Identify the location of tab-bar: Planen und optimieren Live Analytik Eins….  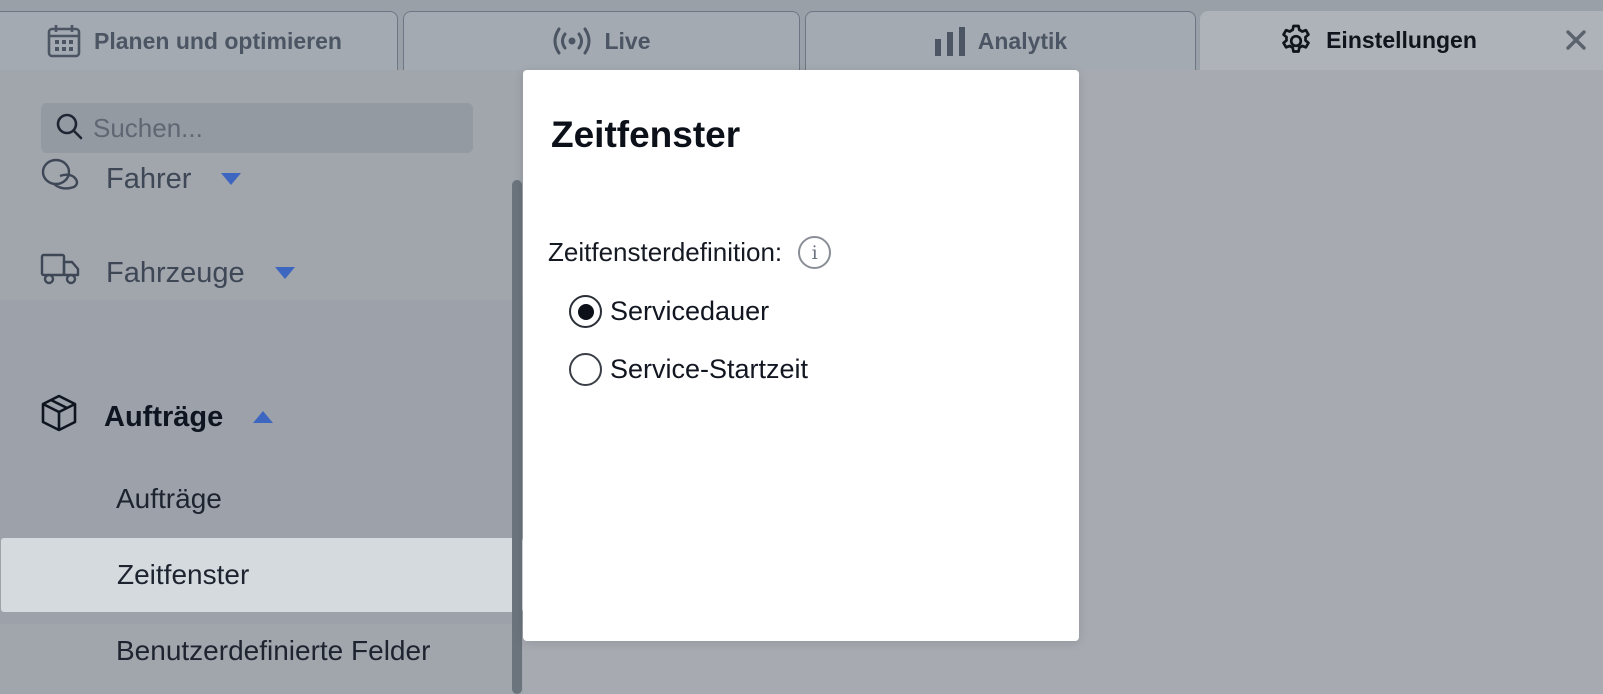
(801, 35).